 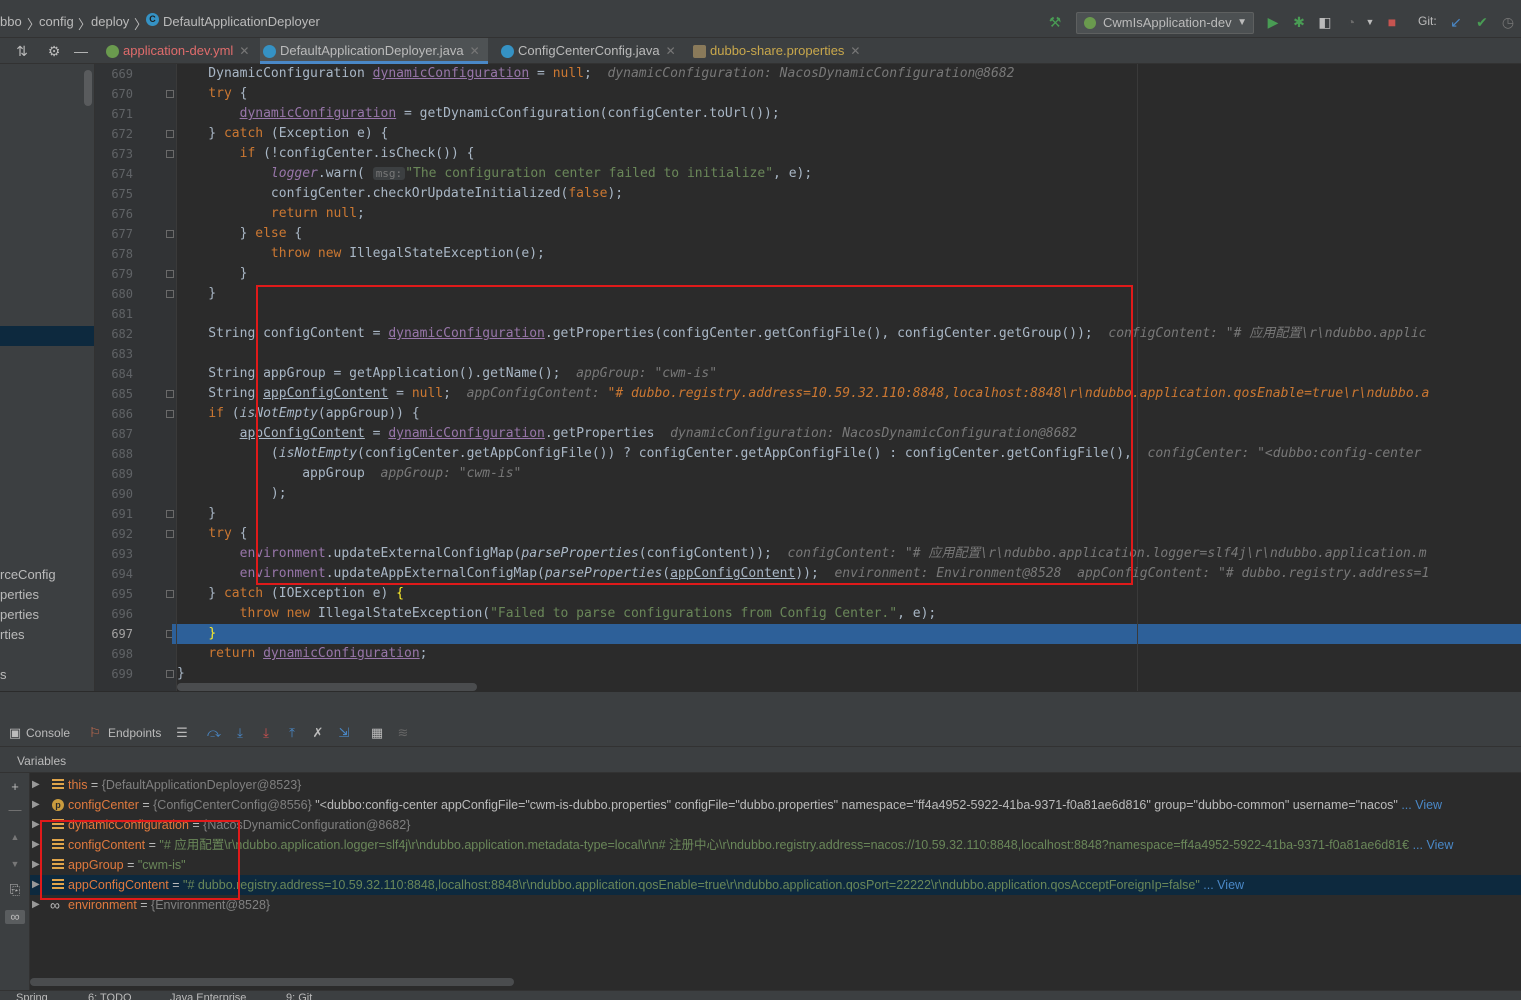 I want to click on run-configuration-label: CwmIsApplication-dev, so click(x=1167, y=22).